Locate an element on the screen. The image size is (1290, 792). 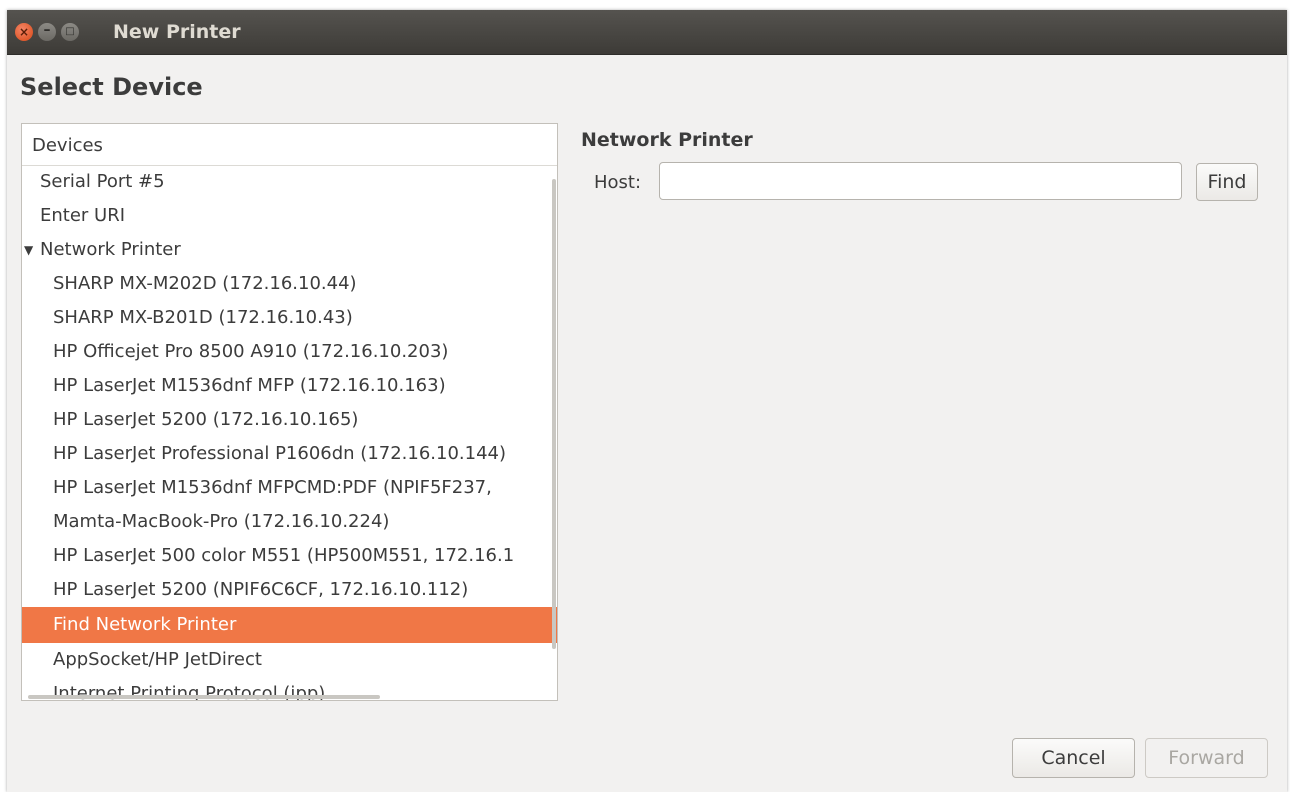
horizontal-scrollbar is located at coordinates (204, 697).